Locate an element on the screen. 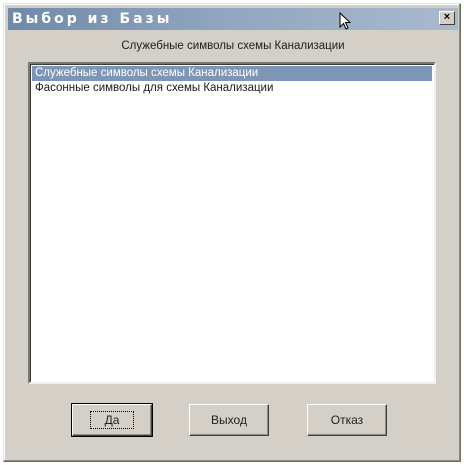  ok-button-label: Да is located at coordinates (112, 420).